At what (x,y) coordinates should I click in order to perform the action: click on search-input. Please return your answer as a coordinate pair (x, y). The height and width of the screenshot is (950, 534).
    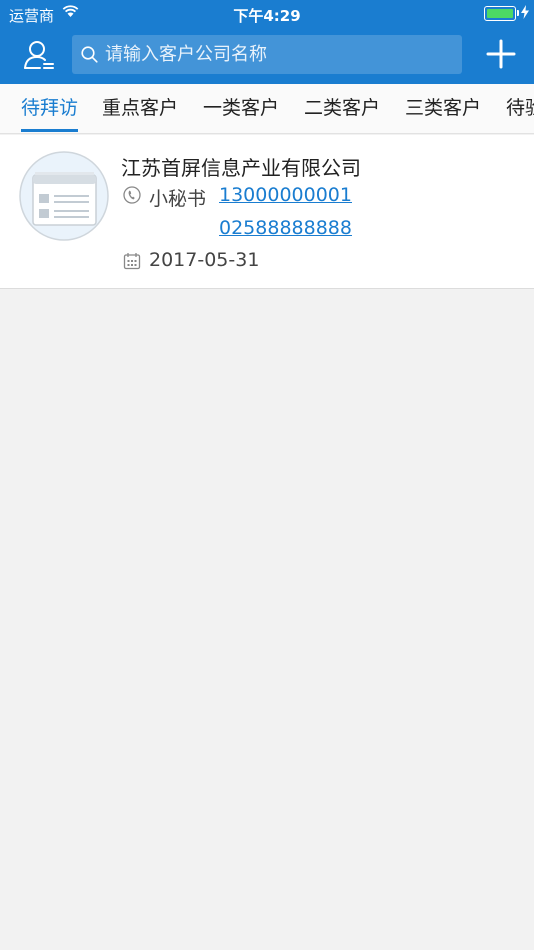
    Looking at the image, I should click on (280, 54).